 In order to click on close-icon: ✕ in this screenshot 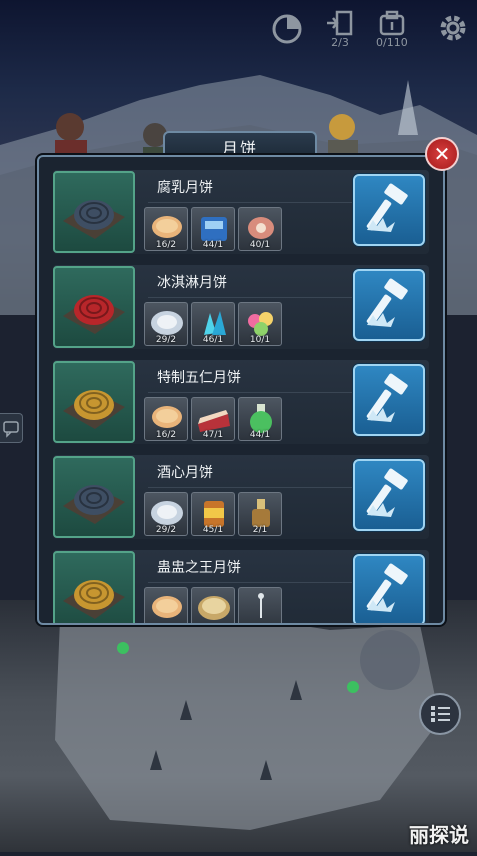, I will do `click(442, 154)`.